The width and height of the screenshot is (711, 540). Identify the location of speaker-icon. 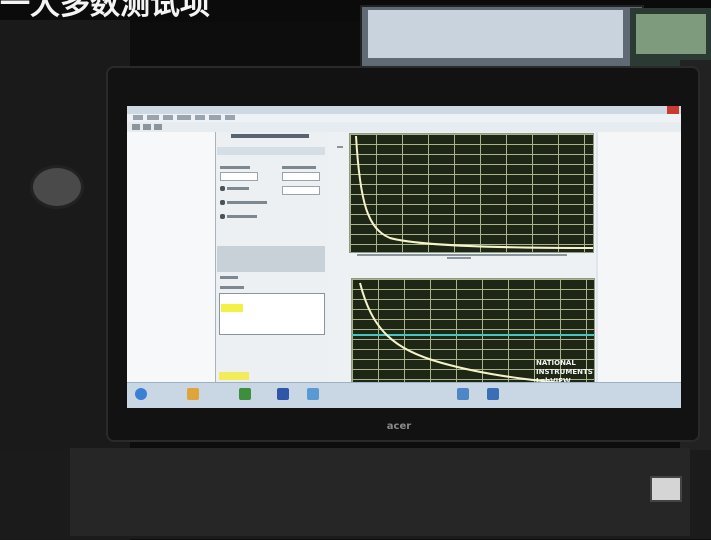
(463, 394).